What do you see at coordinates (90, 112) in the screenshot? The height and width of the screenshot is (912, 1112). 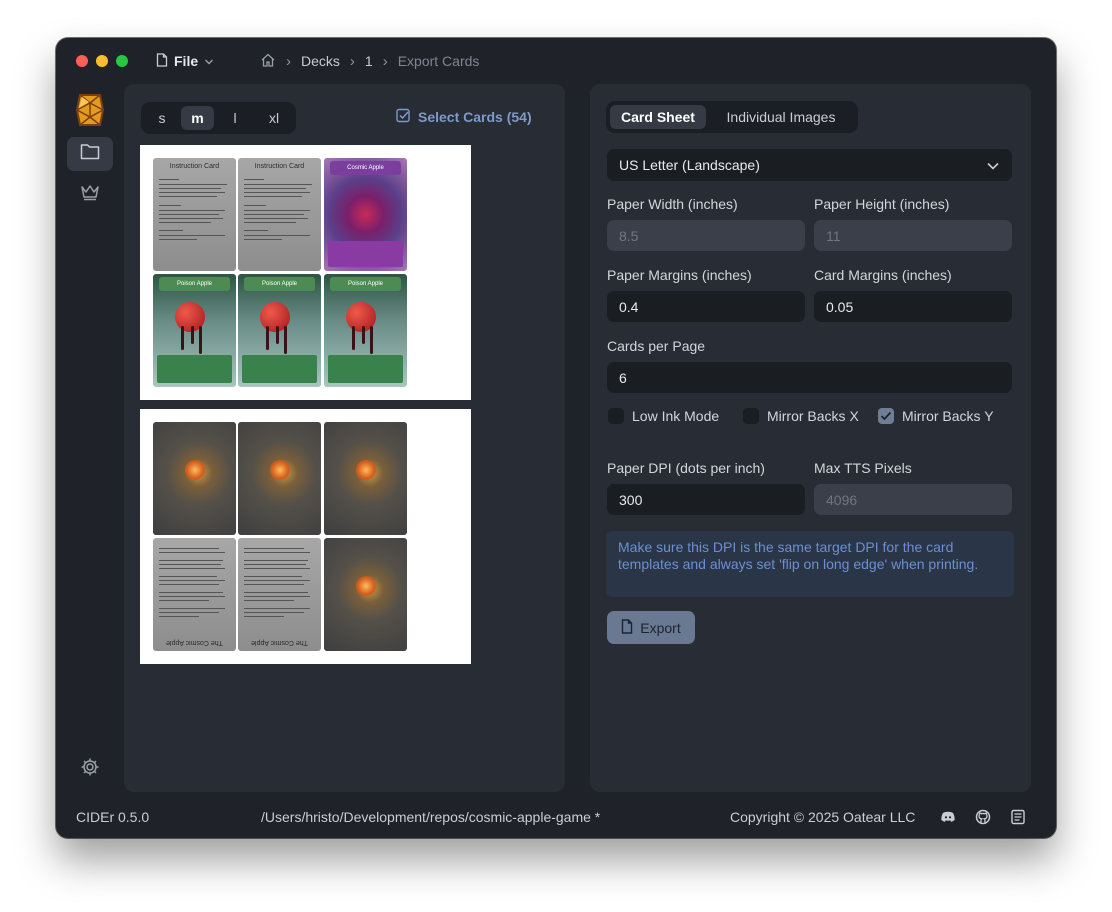 I see `app-logo` at bounding box center [90, 112].